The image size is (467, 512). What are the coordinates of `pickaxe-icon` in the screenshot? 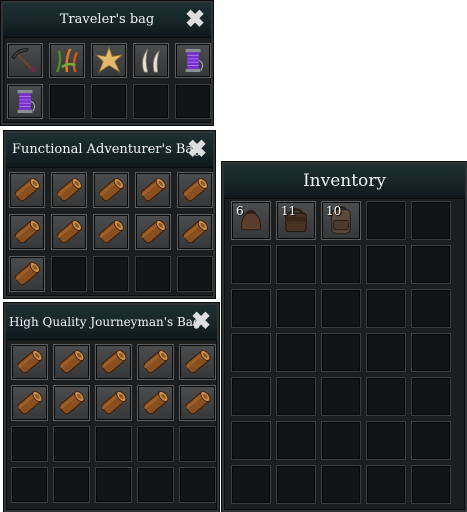 It's located at (25, 60).